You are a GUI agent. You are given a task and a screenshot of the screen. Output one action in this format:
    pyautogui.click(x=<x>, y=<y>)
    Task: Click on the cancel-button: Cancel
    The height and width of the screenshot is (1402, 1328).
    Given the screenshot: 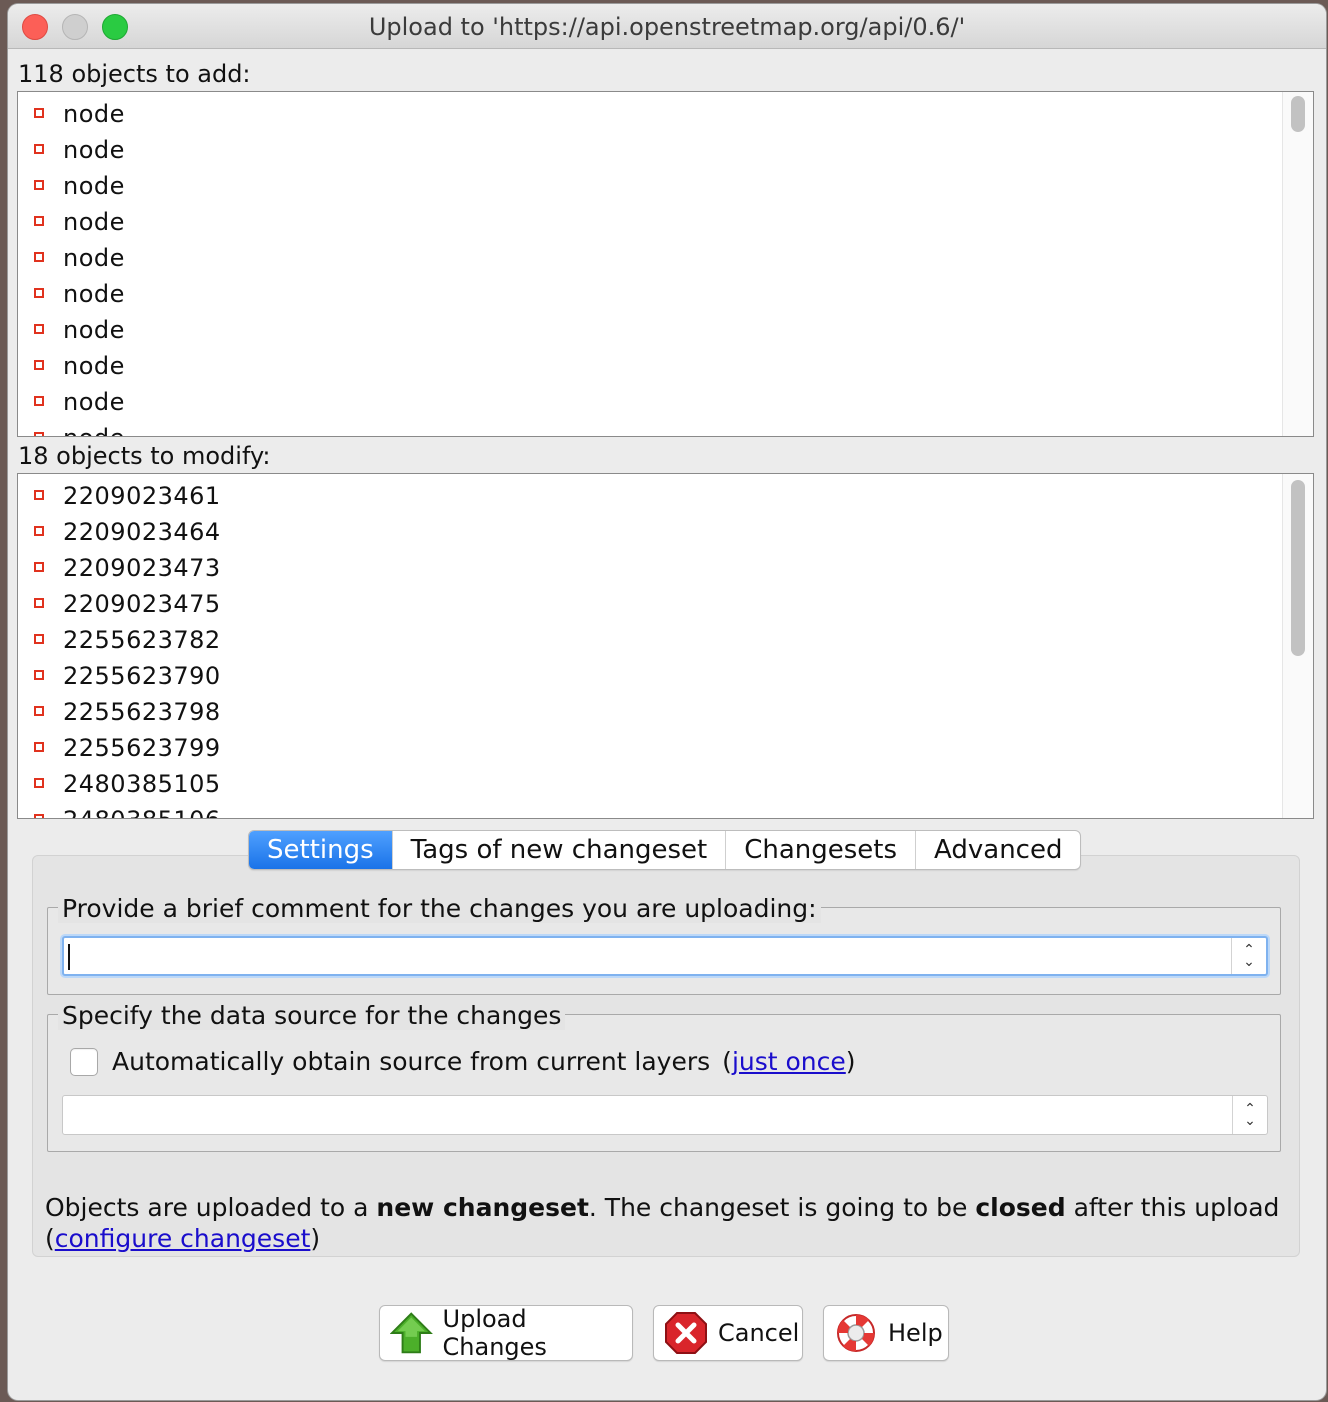 What is the action you would take?
    pyautogui.click(x=728, y=1333)
    